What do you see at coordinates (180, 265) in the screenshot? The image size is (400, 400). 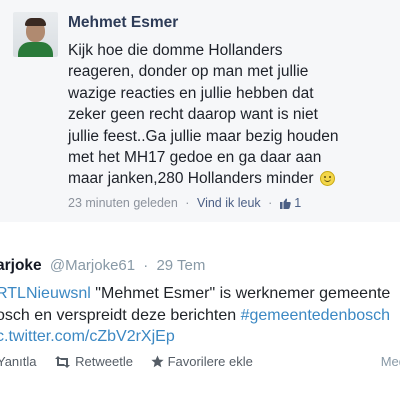 I see `tweet-date: 29 Tem` at bounding box center [180, 265].